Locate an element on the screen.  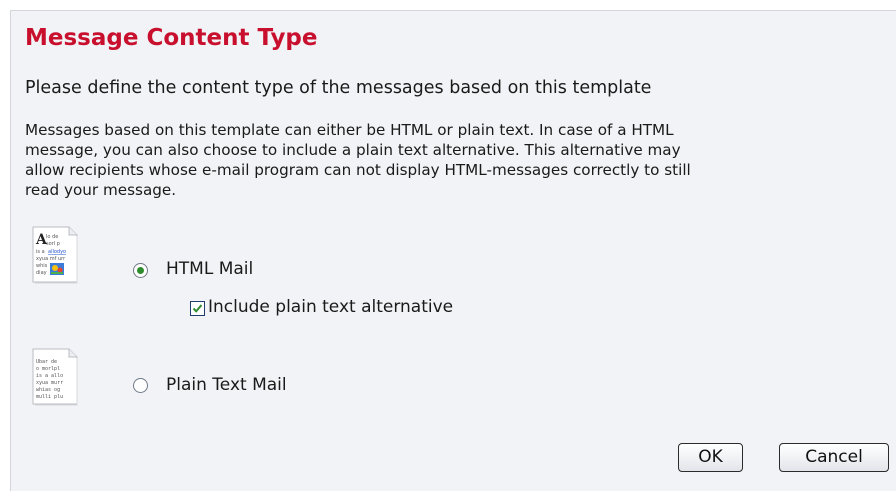
icon-text: sorl p is located at coordinates (53, 244).